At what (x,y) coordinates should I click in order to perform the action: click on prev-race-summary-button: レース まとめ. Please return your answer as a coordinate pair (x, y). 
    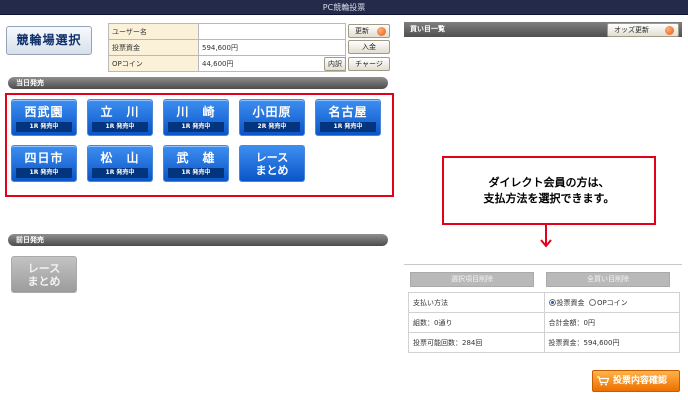
    Looking at the image, I should click on (44, 274).